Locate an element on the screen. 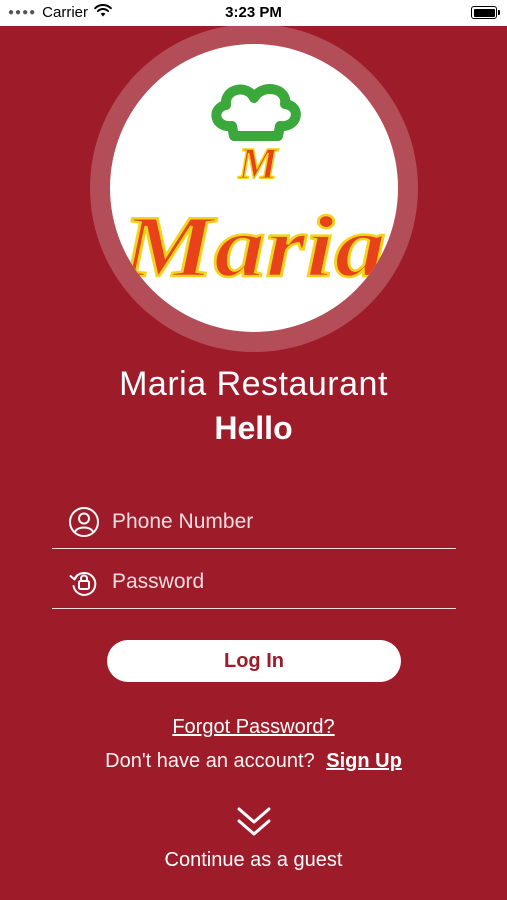 This screenshot has width=507, height=900. logo-wordmark: Maria is located at coordinates (253, 247).